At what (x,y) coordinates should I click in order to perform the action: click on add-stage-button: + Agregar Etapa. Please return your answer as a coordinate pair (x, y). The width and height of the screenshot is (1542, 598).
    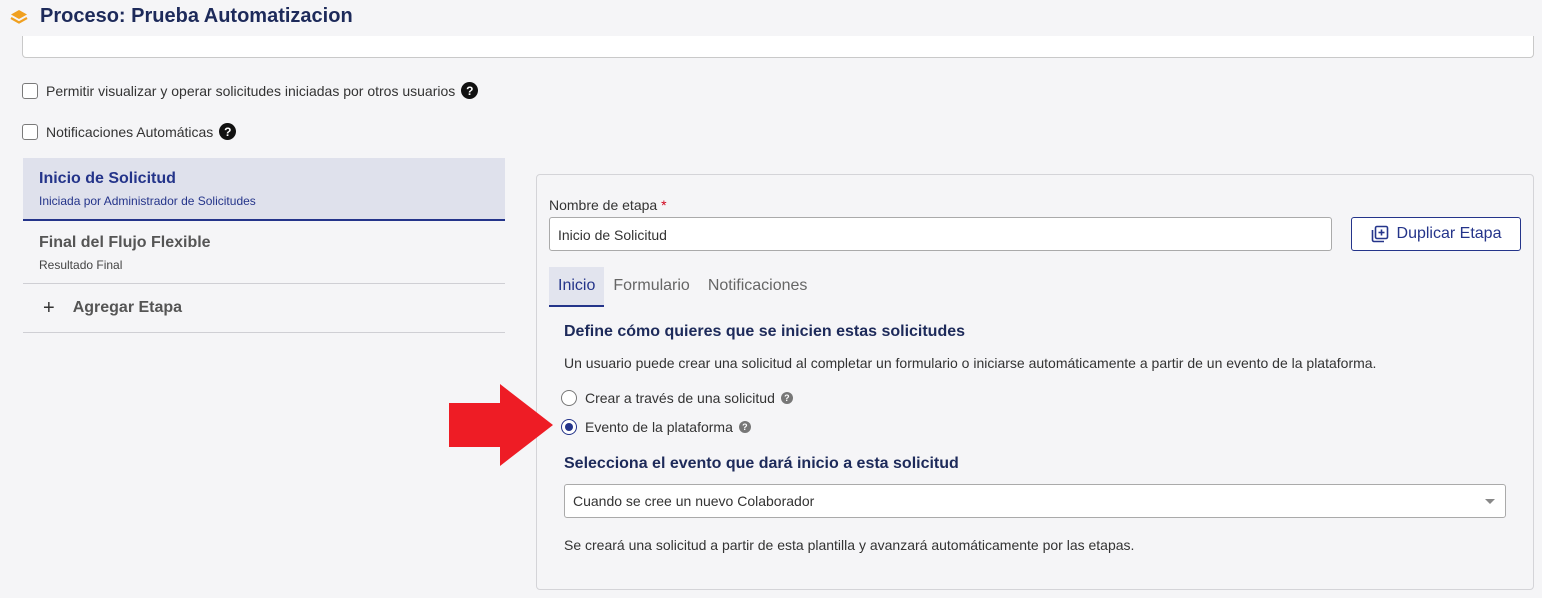
    Looking at the image, I should click on (264, 308).